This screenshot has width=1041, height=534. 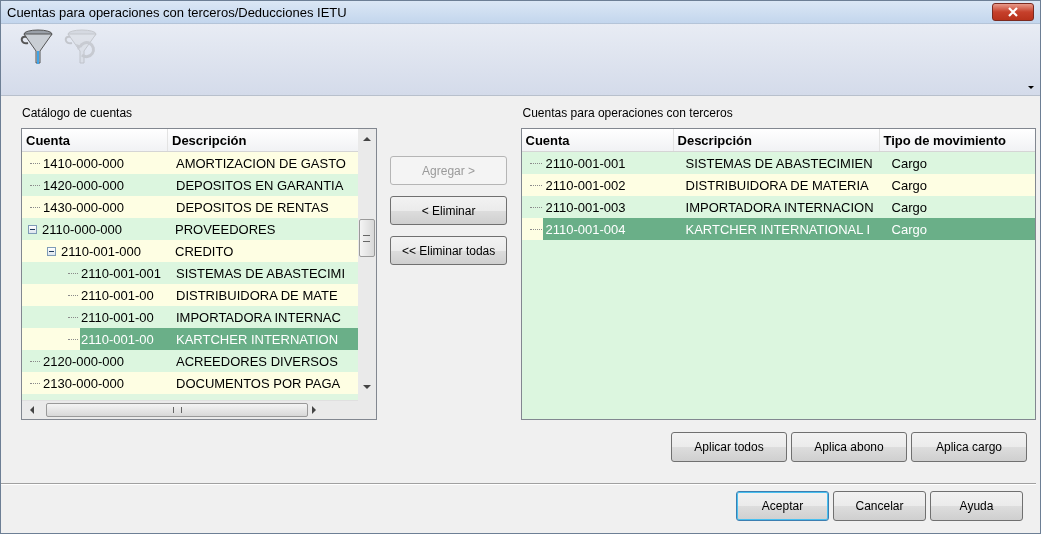 I want to click on remove-button: << Eliminar todas, so click(x=449, y=250).